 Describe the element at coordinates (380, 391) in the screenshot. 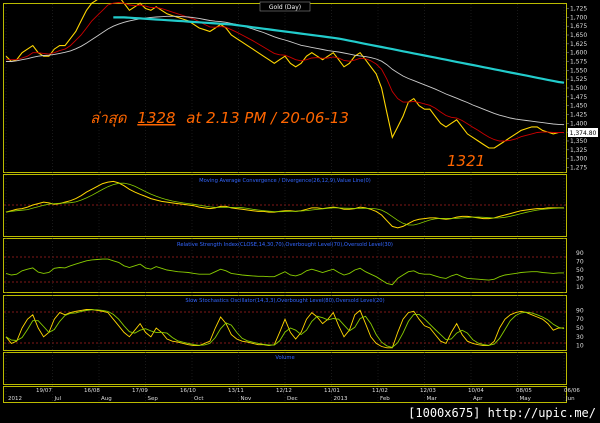

I see `date-label: 11/02` at that location.